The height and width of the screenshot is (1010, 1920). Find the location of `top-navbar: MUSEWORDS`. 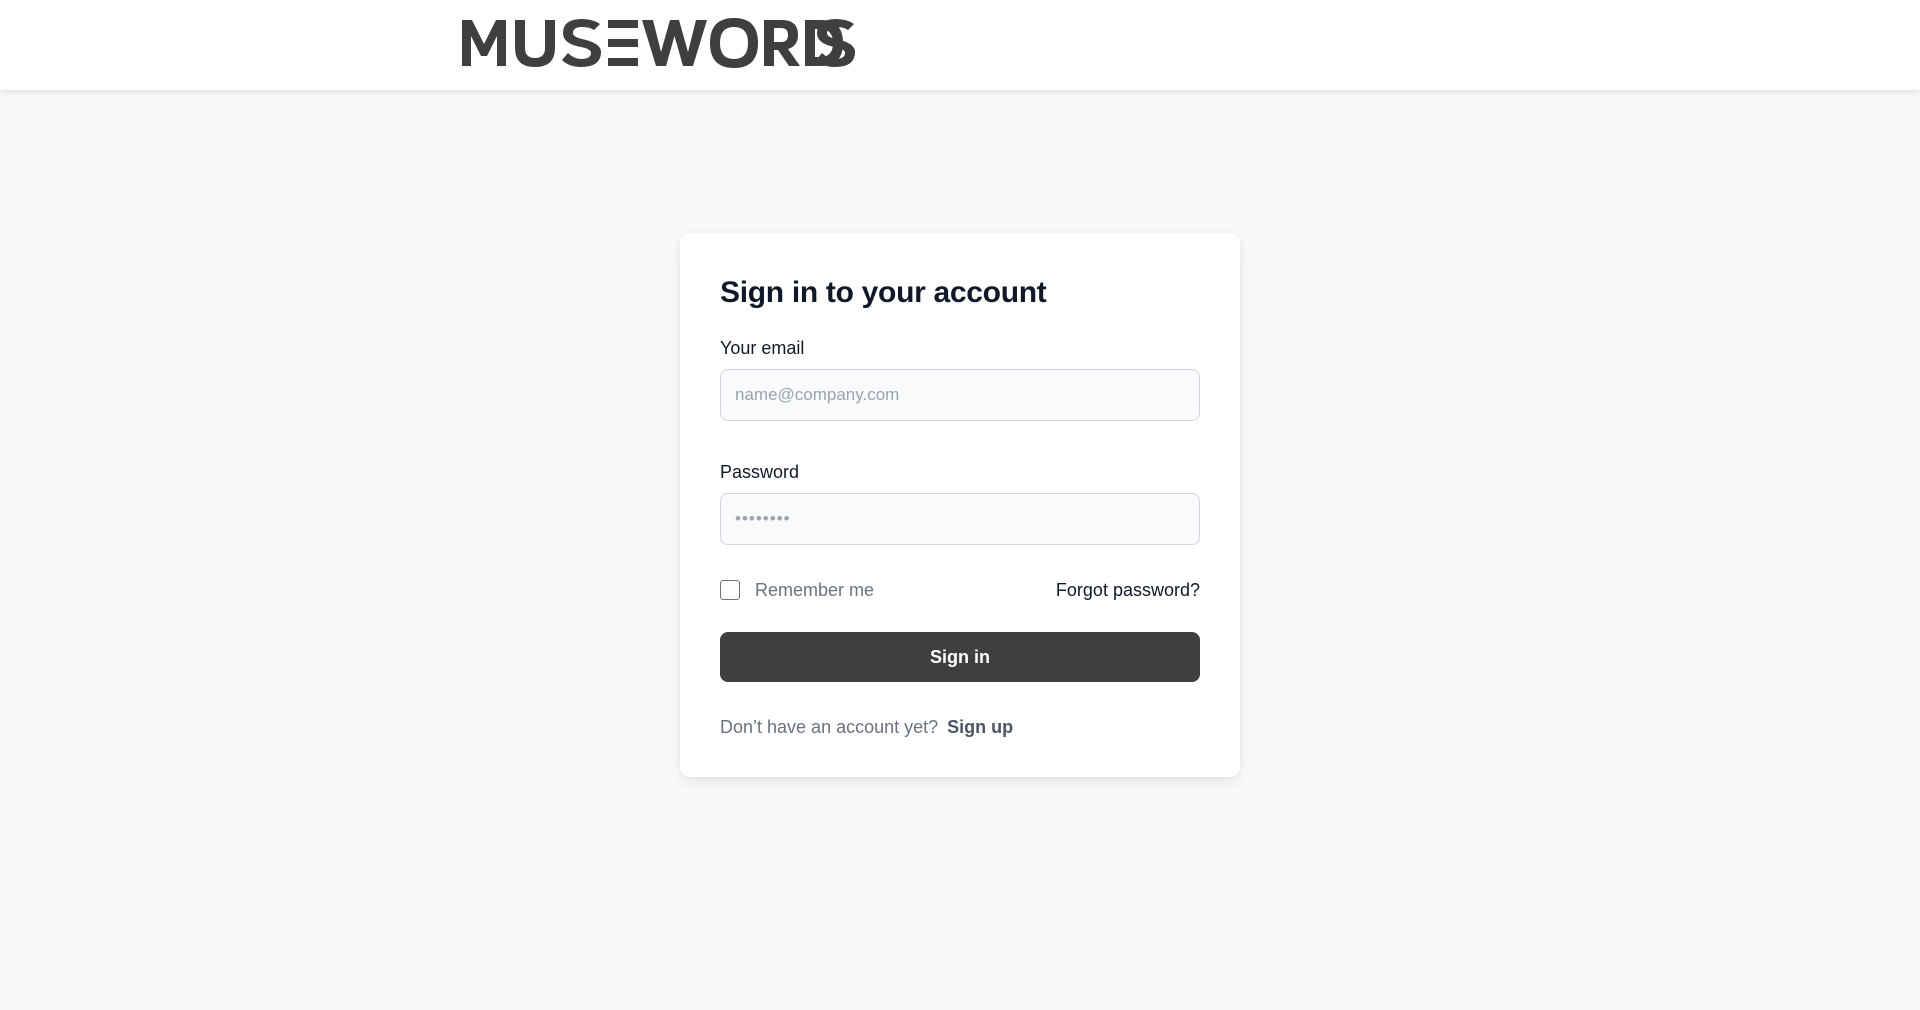

top-navbar: MUSEWORDS is located at coordinates (960, 45).